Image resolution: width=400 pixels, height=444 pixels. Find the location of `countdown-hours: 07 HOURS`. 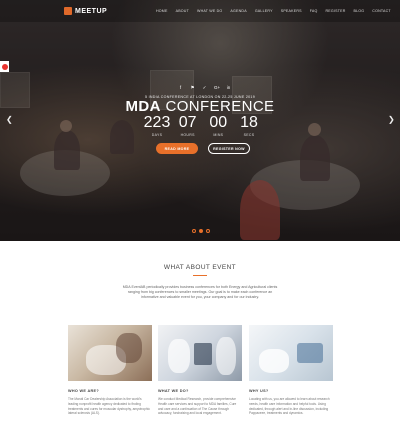

countdown-hours: 07 HOURS is located at coordinates (188, 125).